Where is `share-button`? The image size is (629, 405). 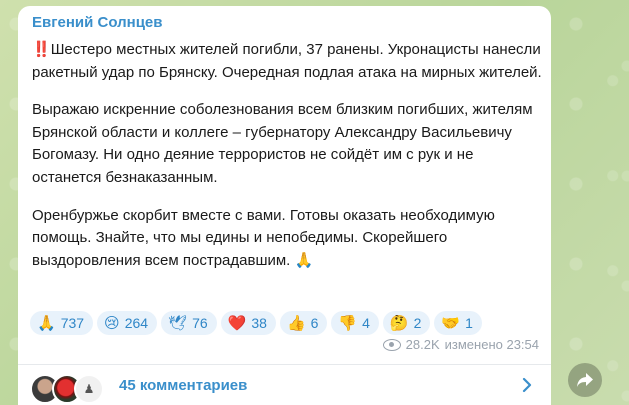 share-button is located at coordinates (585, 380).